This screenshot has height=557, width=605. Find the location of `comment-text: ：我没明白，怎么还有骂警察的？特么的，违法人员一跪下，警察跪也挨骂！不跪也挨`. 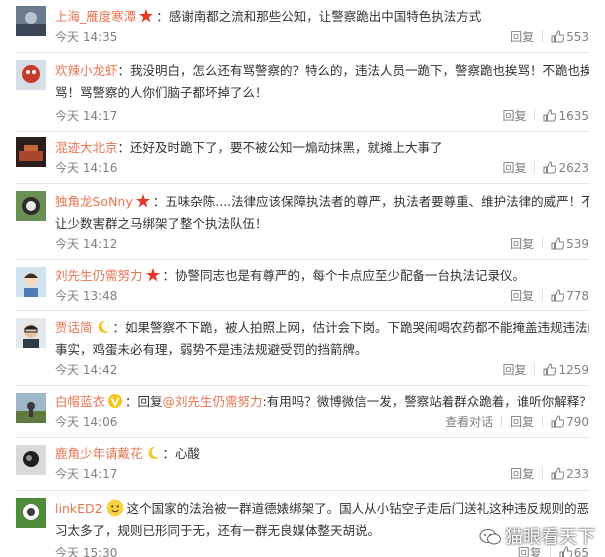

comment-text: ：我没明白，怎么还有骂警察的？特么的，违法人员一跪下，警察跪也挨骂！不跪也挨 is located at coordinates (353, 70).